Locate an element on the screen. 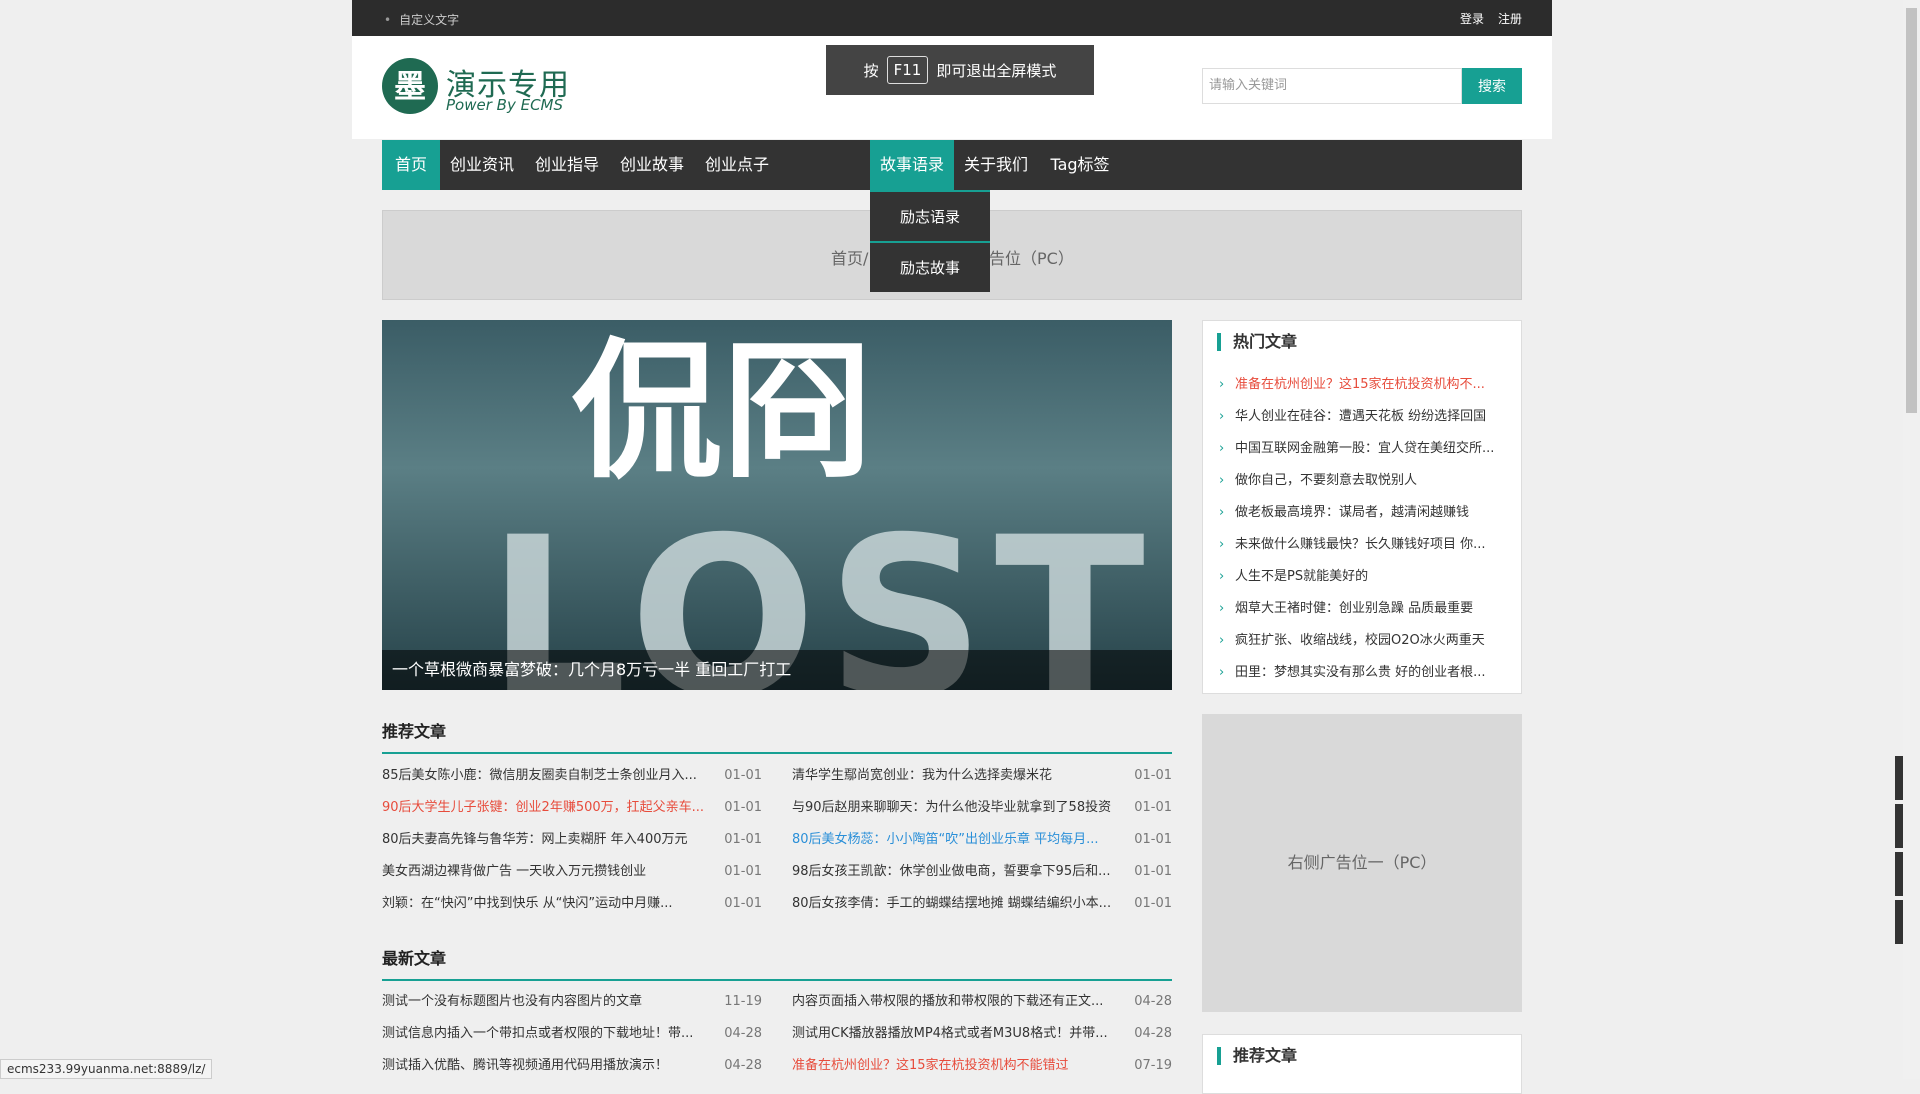 Image resolution: width=1920 pixels, height=1094 pixels. nav-item-about: 关于我们 is located at coordinates (996, 165).